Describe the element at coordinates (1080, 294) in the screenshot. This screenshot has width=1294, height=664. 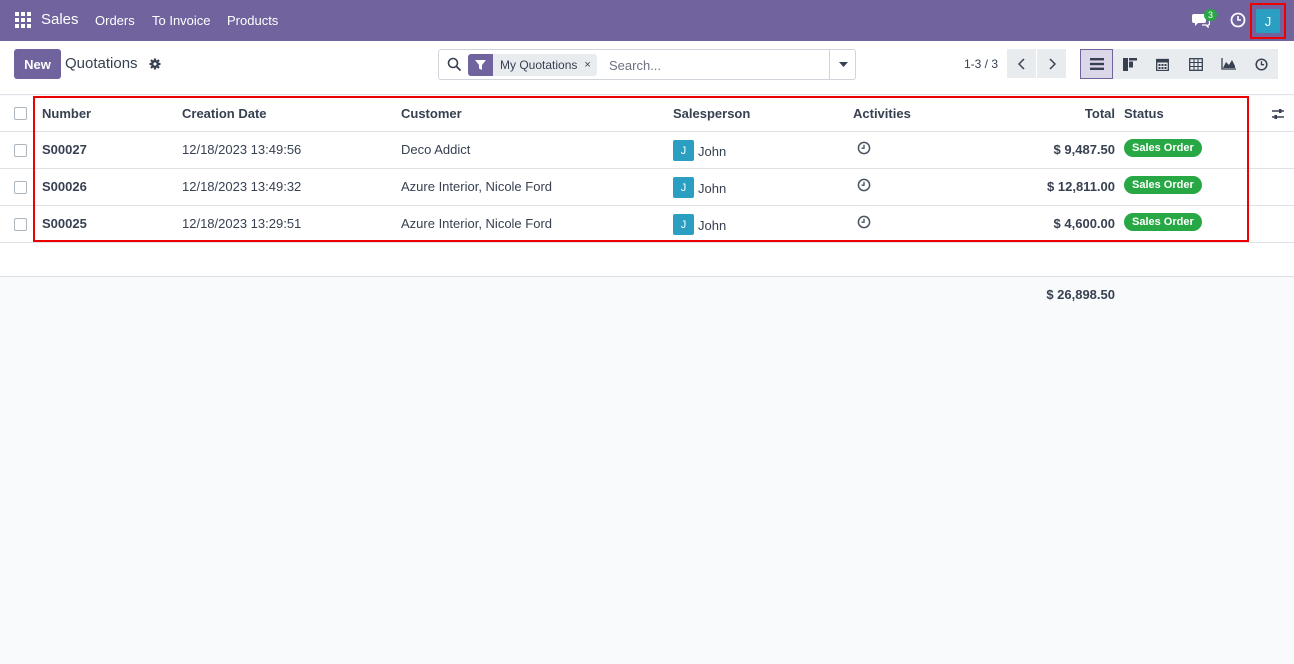
I see `grand-total: $ 26,898.50` at that location.